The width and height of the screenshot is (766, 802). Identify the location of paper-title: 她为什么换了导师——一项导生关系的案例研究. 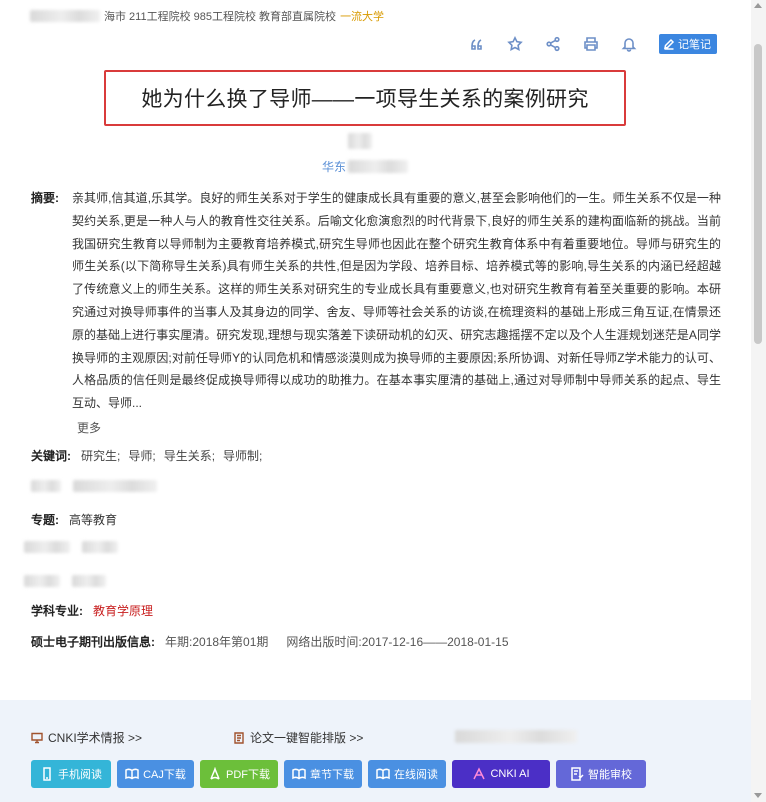
(365, 99).